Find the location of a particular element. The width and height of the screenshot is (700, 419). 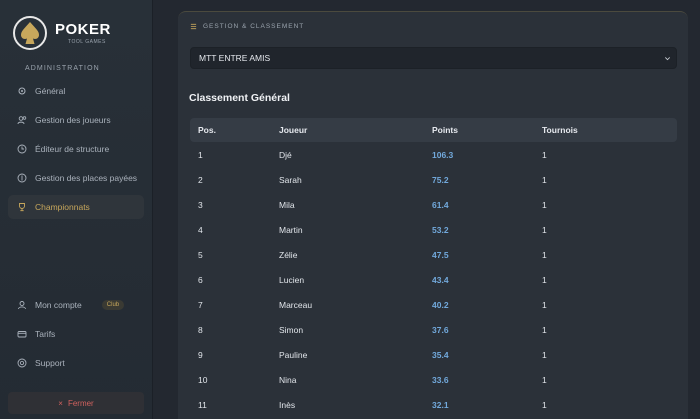

cell-player: Sarah is located at coordinates (290, 179).